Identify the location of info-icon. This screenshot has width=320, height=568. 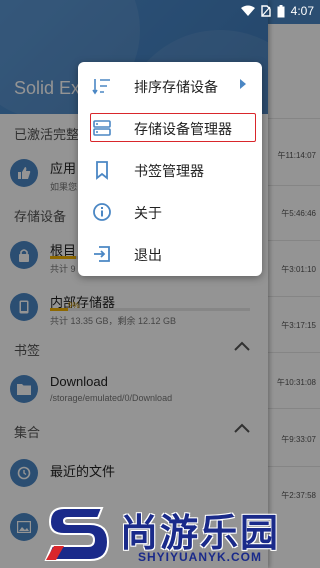
(102, 212).